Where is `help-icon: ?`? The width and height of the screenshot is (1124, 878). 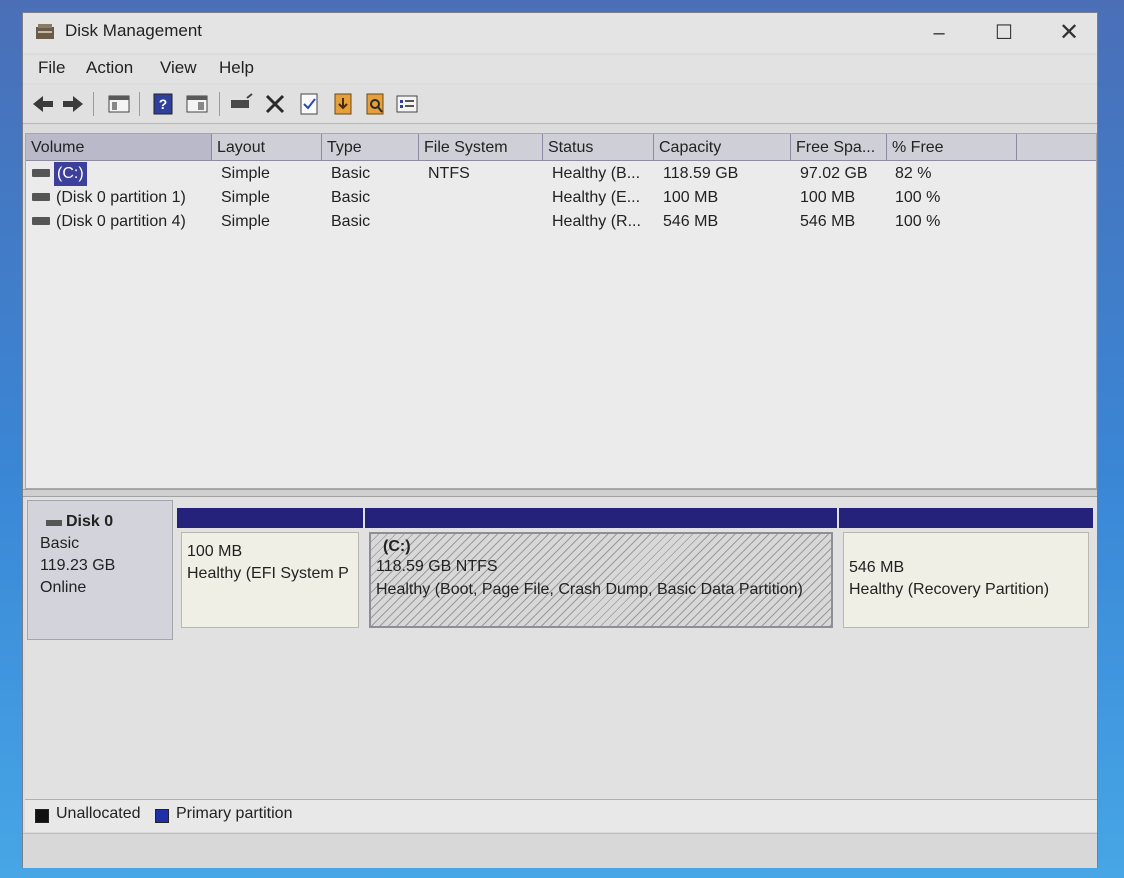
help-icon: ? is located at coordinates (163, 104).